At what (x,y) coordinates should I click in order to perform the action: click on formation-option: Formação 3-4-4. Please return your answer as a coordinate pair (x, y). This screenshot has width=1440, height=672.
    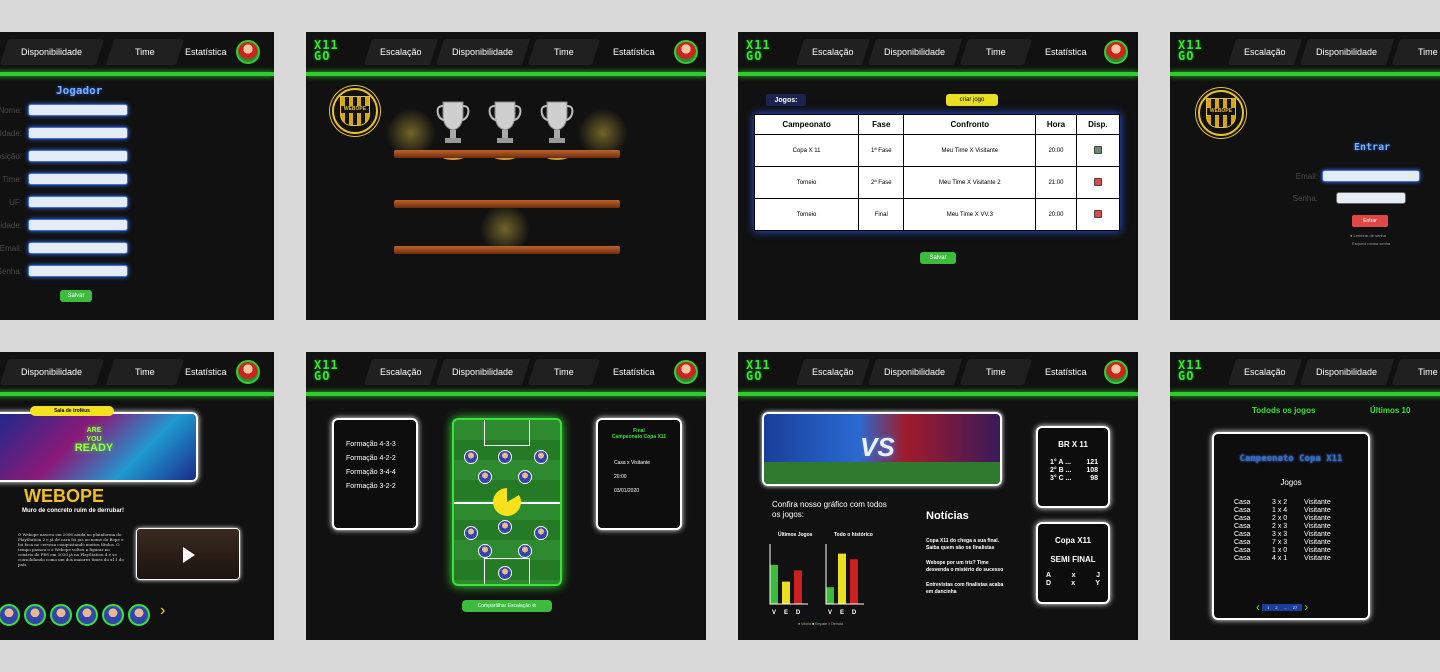
    Looking at the image, I should click on (381, 473).